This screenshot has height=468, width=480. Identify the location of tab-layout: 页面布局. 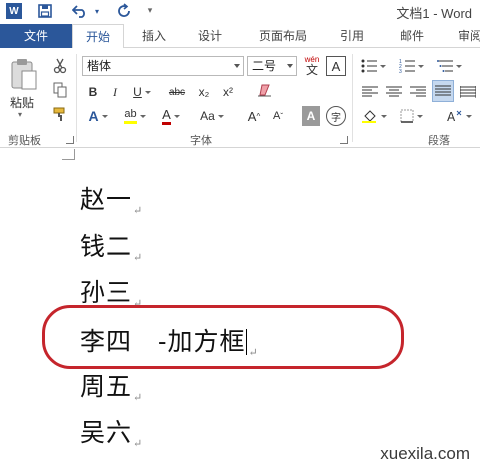
(283, 36).